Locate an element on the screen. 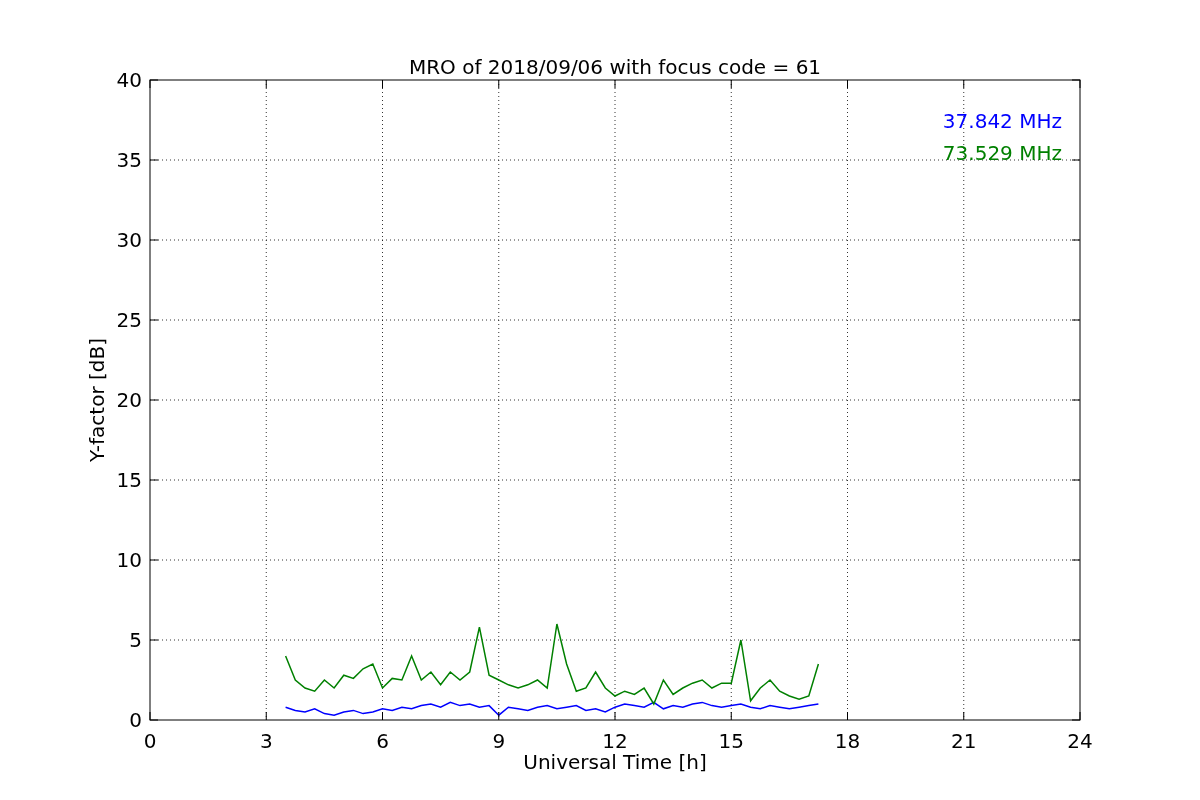 Image resolution: width=1200 pixels, height=800 pixels. x-tick-label: 24 is located at coordinates (1080, 741).